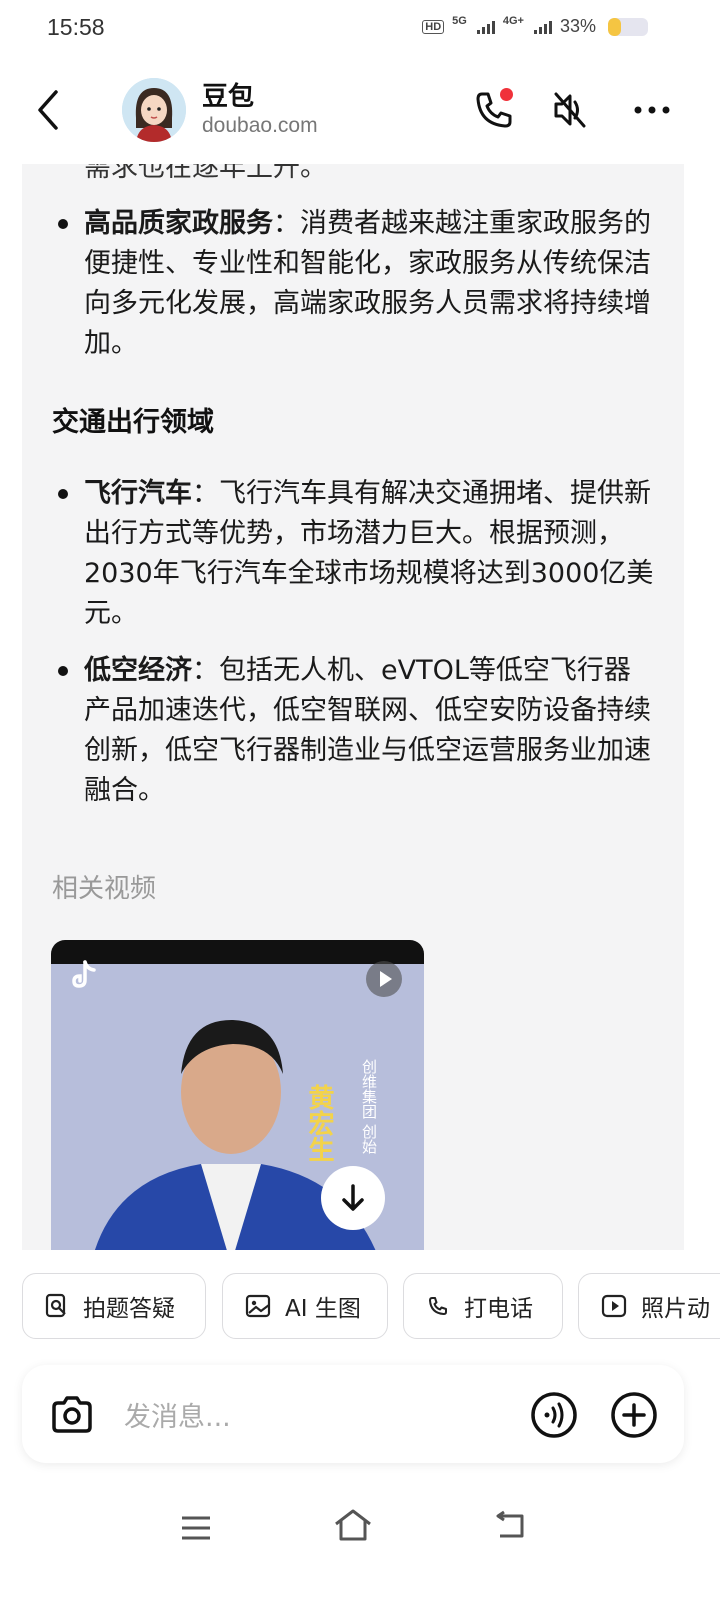 The image size is (720, 1600). What do you see at coordinates (178, 223) in the screenshot?
I see `item-title: 高品质家政服务` at bounding box center [178, 223].